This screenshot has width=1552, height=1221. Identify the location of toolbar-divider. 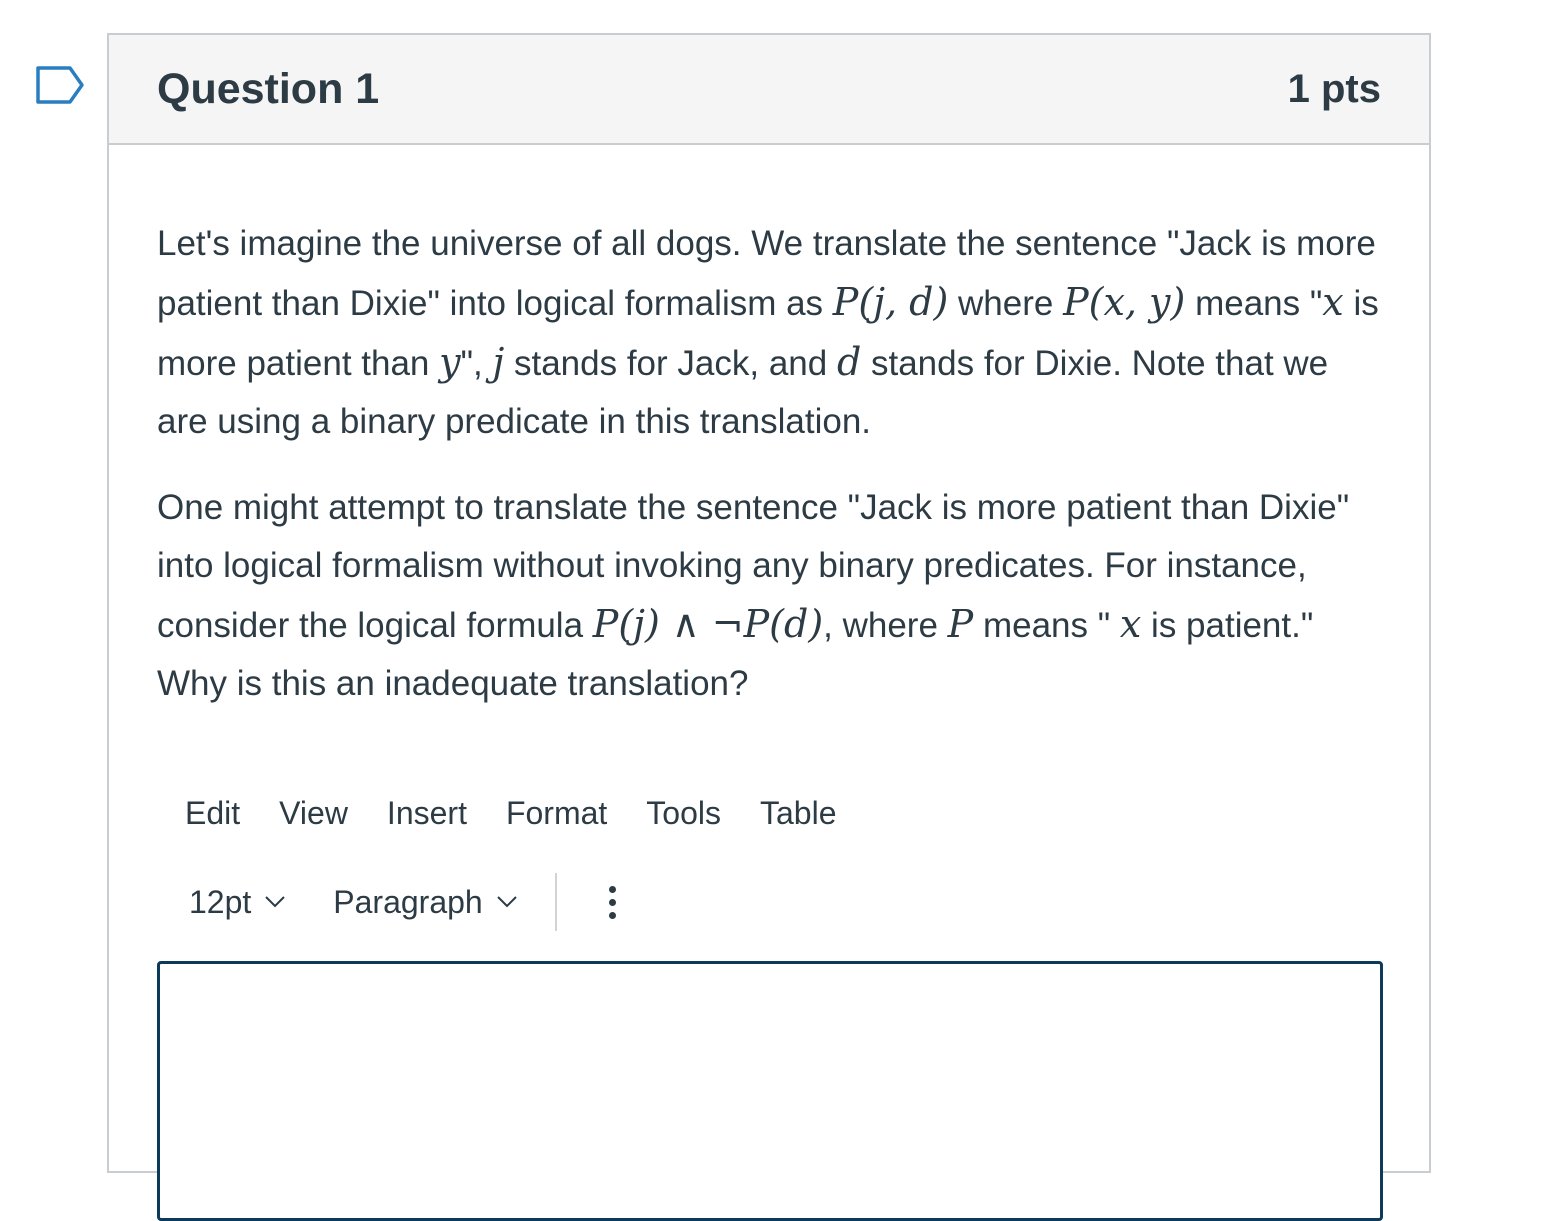
(555, 902).